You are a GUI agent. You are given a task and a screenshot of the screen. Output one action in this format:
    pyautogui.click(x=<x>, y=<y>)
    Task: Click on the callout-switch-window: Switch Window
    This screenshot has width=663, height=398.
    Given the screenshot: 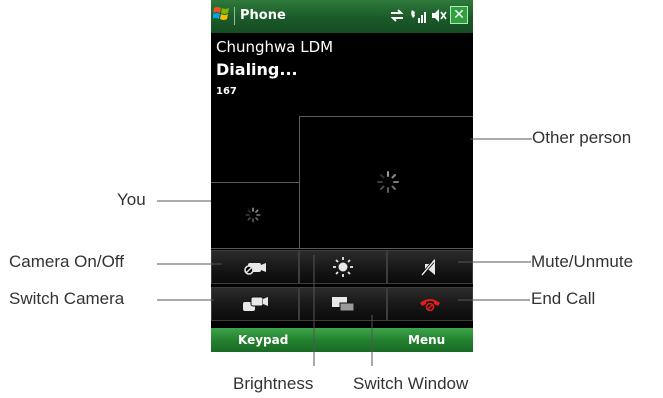 What is the action you would take?
    pyautogui.click(x=411, y=383)
    